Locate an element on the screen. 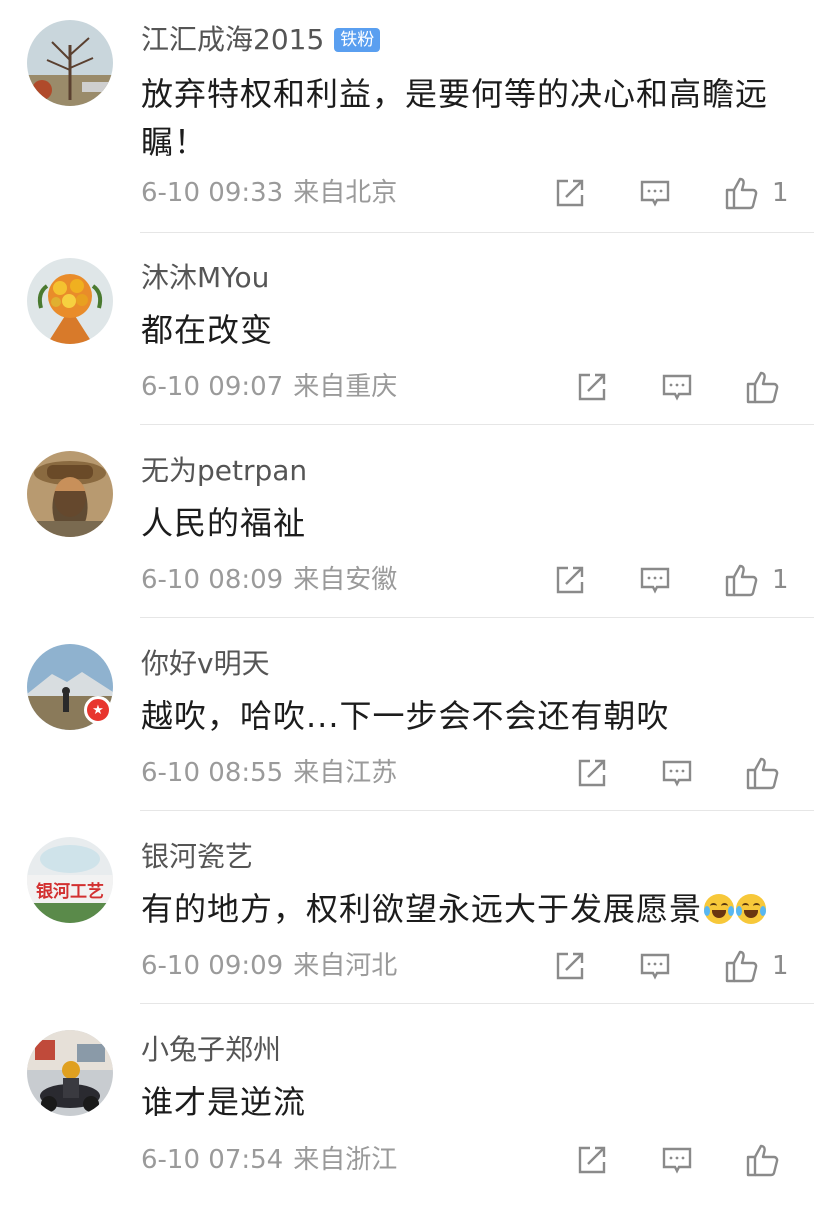 The image size is (814, 1205). comment-time: 6-10 08:09 is located at coordinates (212, 580).